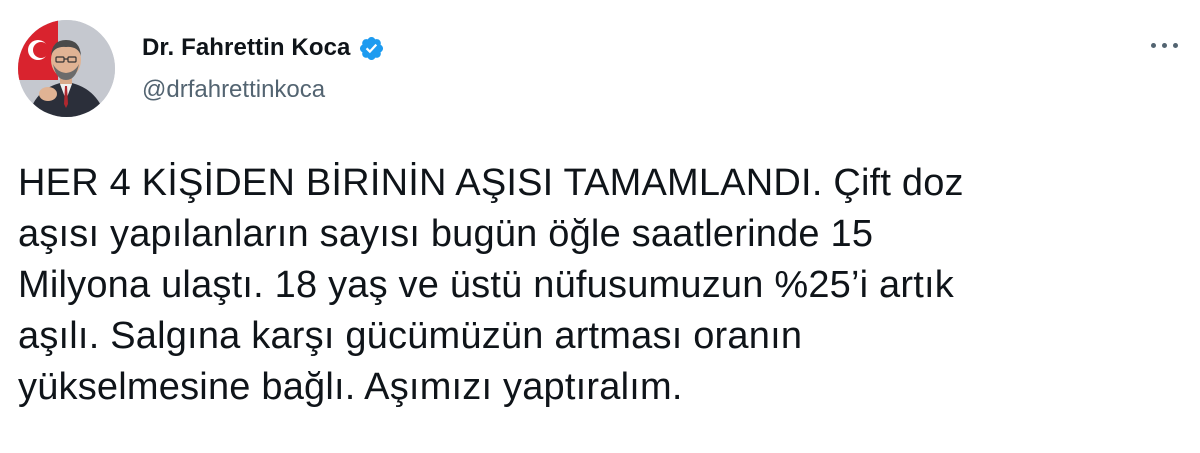 The width and height of the screenshot is (1200, 453). What do you see at coordinates (246, 48) in the screenshot?
I see `author-display-name: Dr. Fahrettin Koca` at bounding box center [246, 48].